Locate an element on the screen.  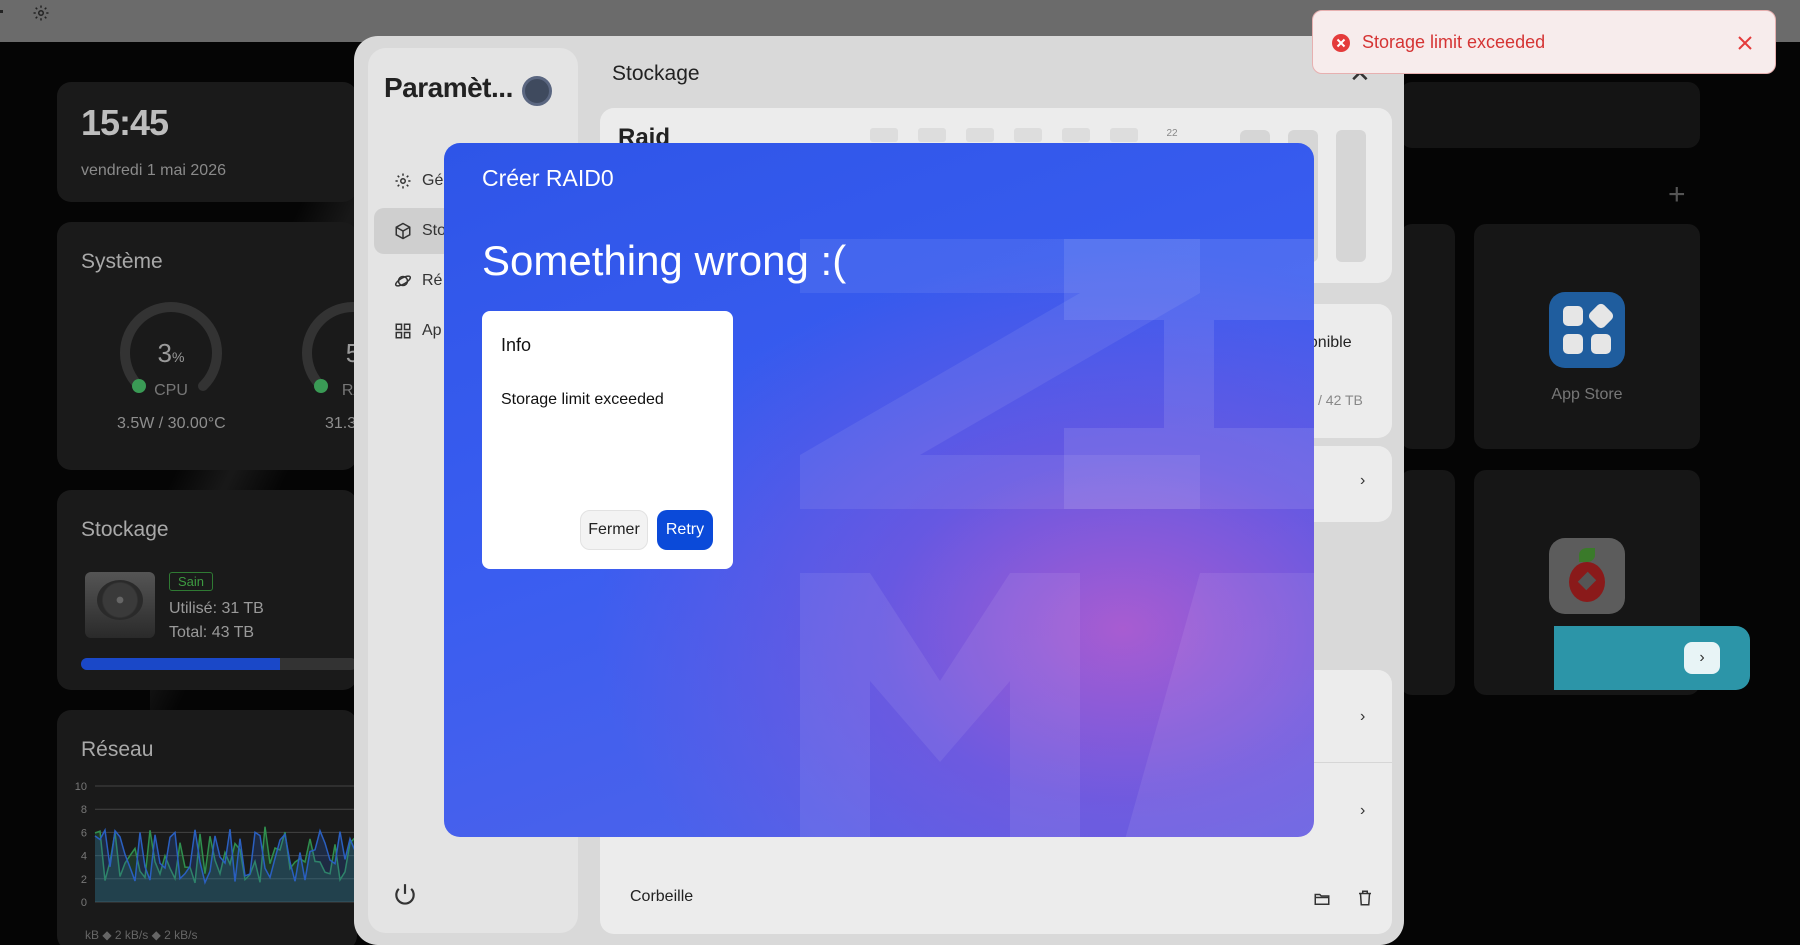
grid-icon is located at coordinates (403, 331).